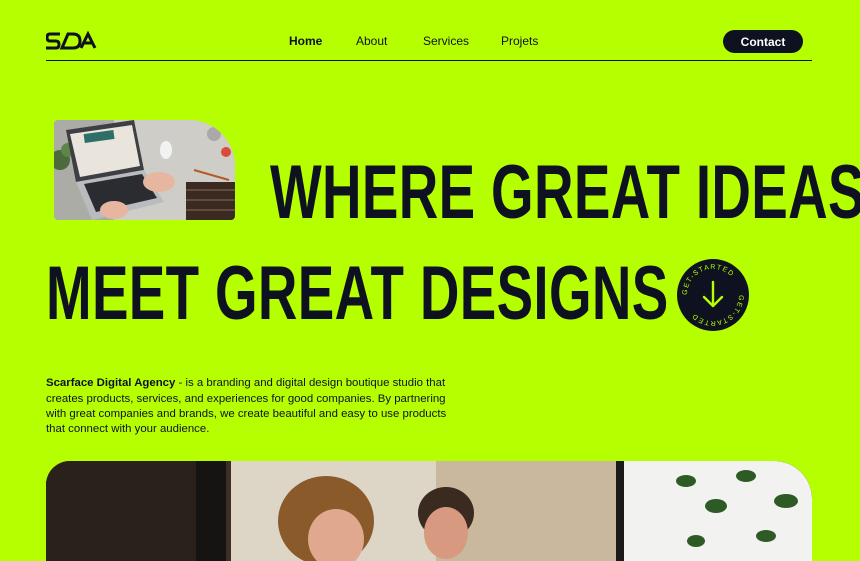  What do you see at coordinates (565, 192) in the screenshot?
I see `hero-headline-line1: WHERE GREAT IDEAS` at bounding box center [565, 192].